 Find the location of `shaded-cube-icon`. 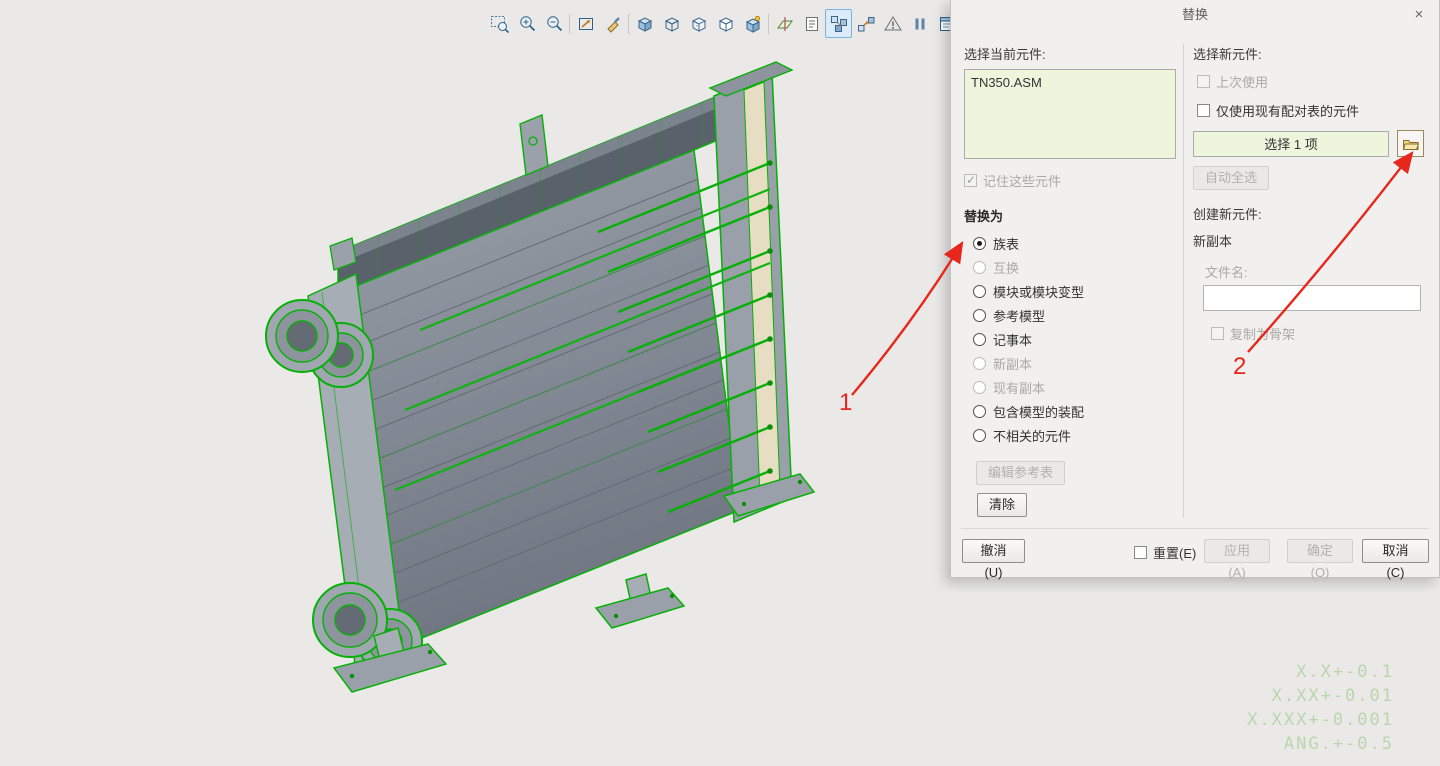

shaded-cube-icon is located at coordinates (644, 24).